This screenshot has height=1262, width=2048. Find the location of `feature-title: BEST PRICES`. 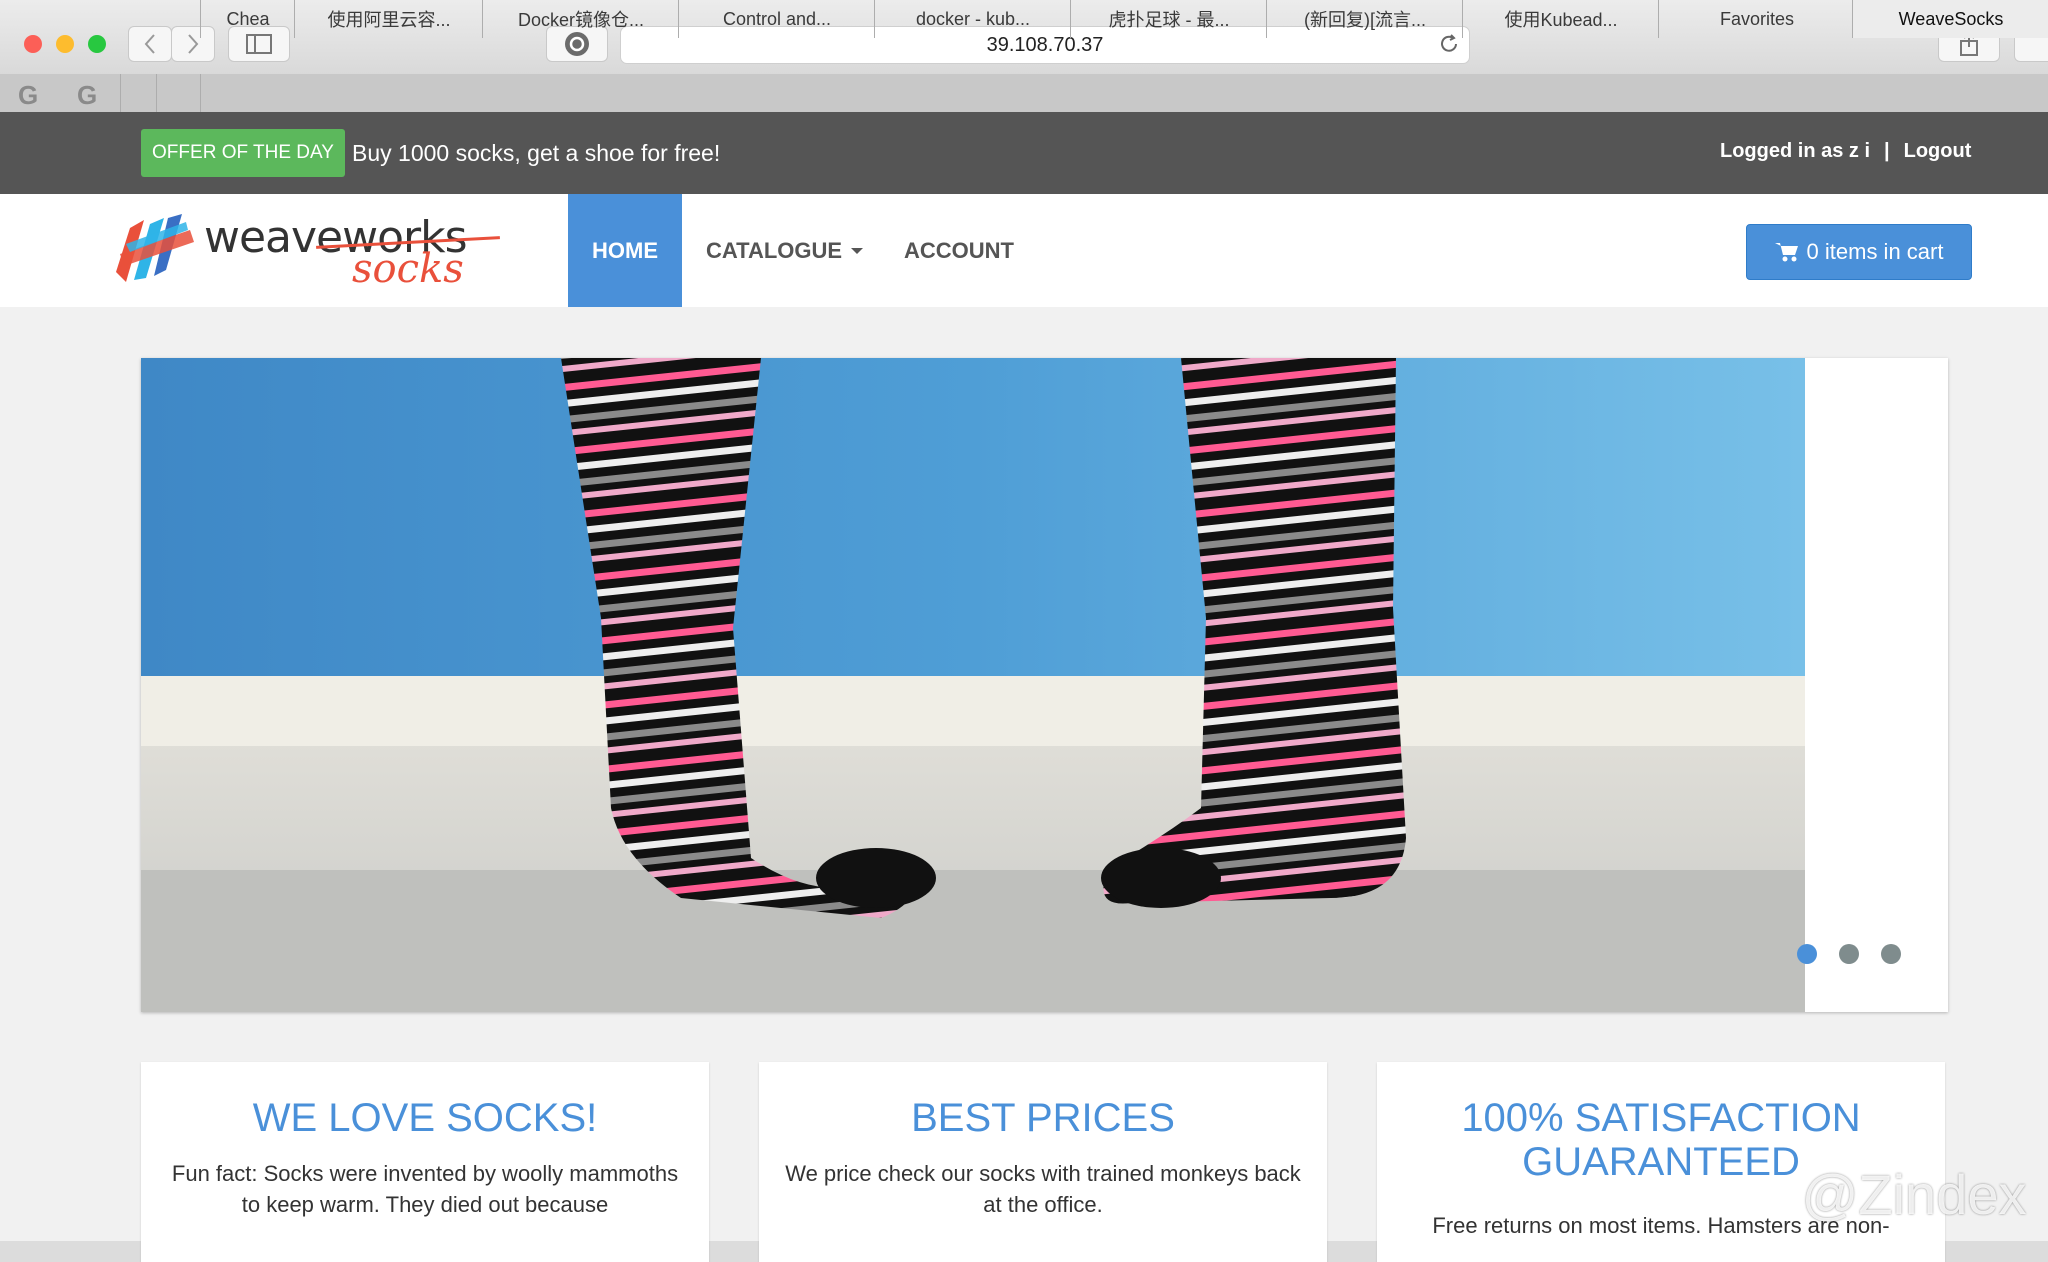

feature-title: BEST PRICES is located at coordinates (1043, 1118).